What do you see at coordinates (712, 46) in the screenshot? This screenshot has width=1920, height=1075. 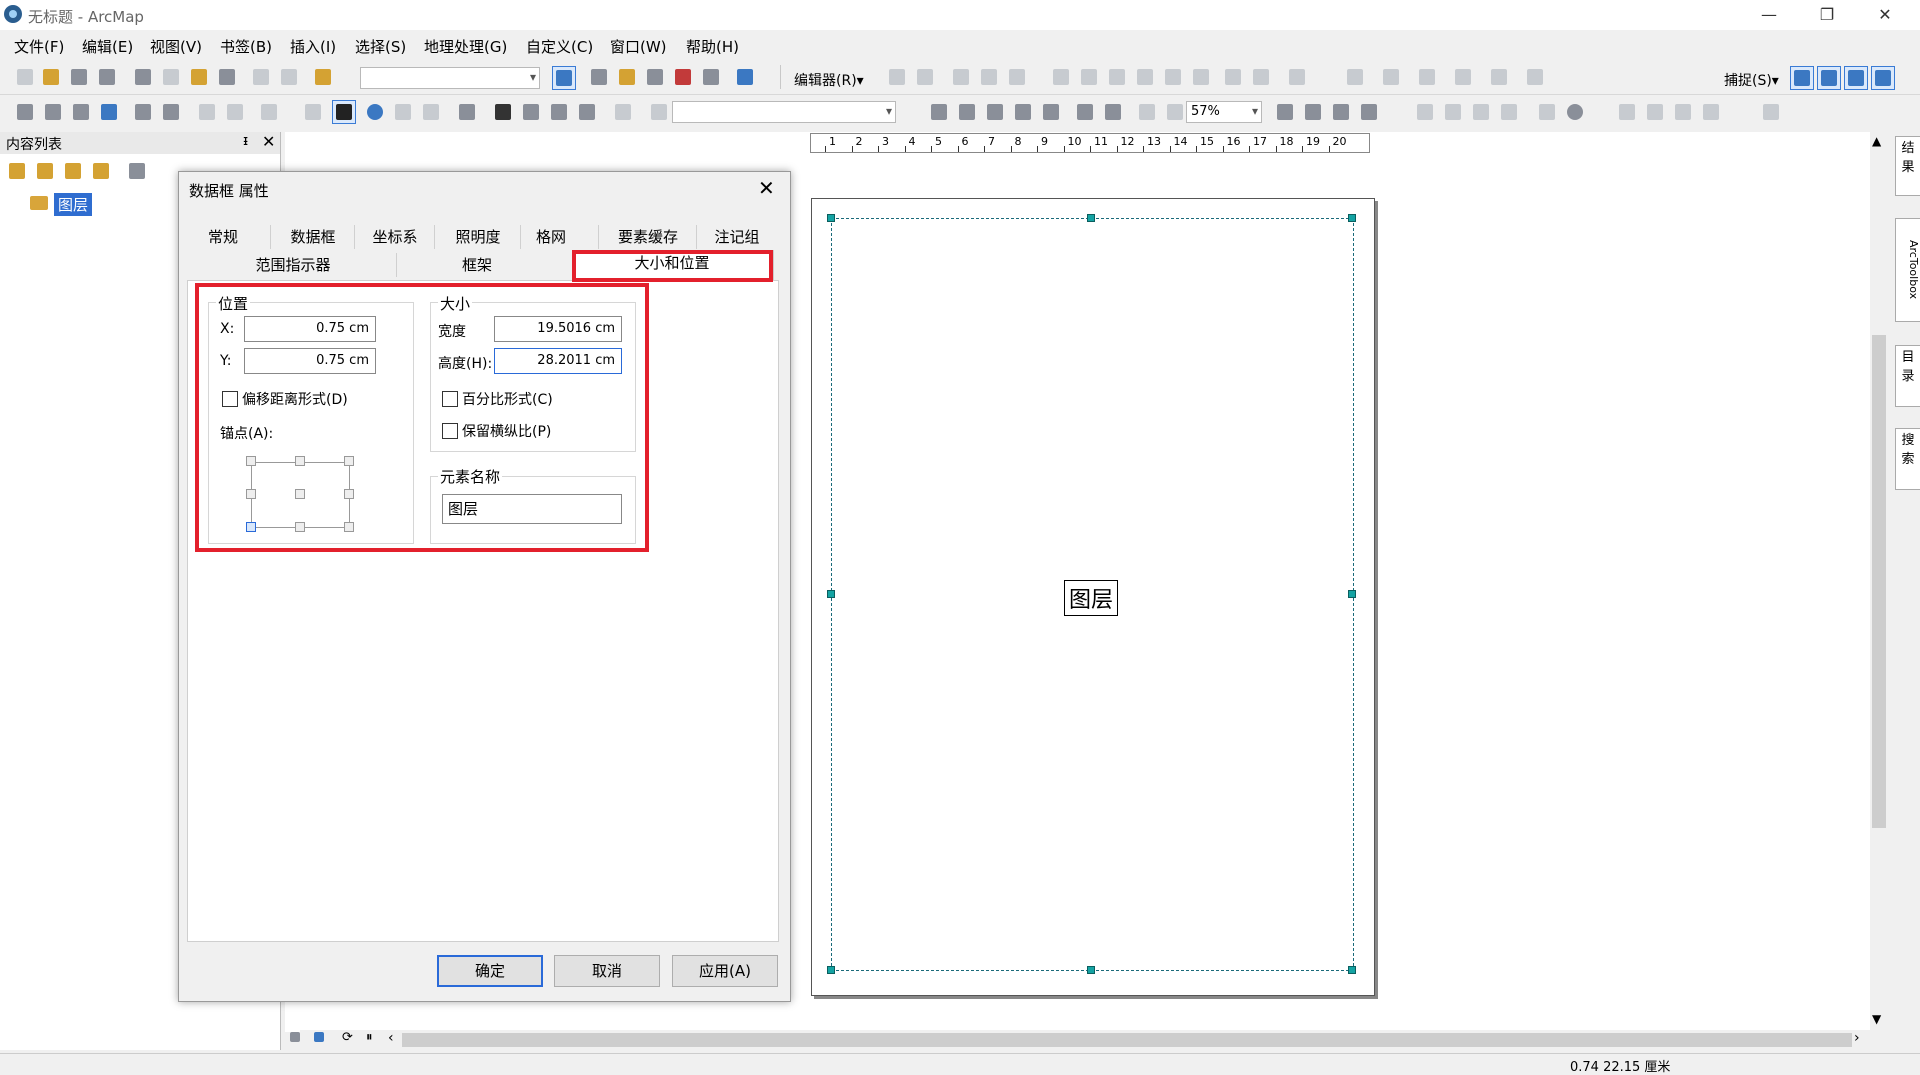 I see `menu-help: 帮助(H)` at bounding box center [712, 46].